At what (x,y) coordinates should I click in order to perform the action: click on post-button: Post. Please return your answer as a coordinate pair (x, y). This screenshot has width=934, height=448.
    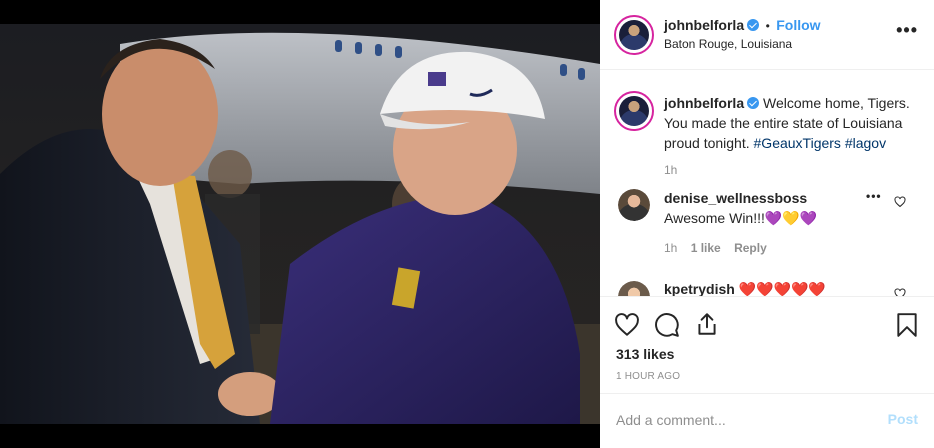
    Looking at the image, I should click on (903, 419).